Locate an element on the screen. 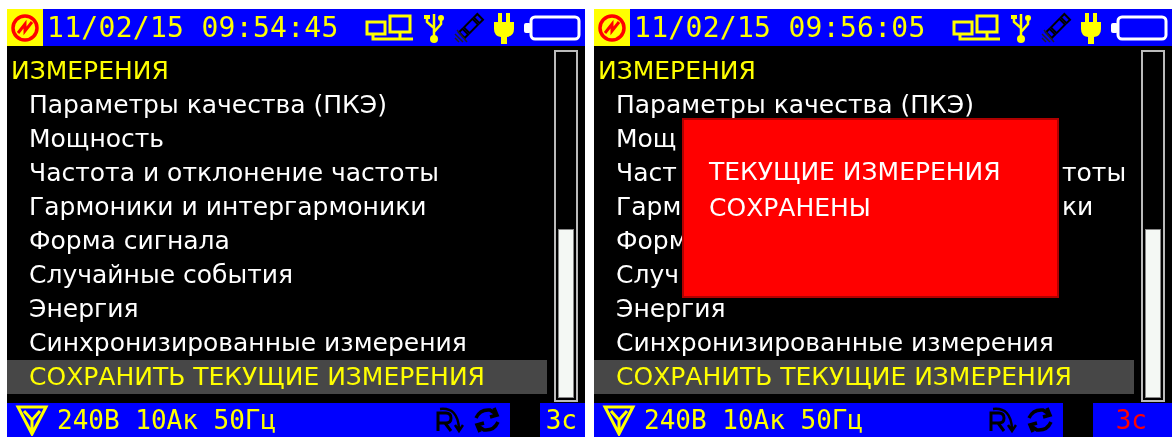 The height and width of the screenshot is (441, 1173). menu-item: Параметры качества (ПКЭ) is located at coordinates (277, 105).